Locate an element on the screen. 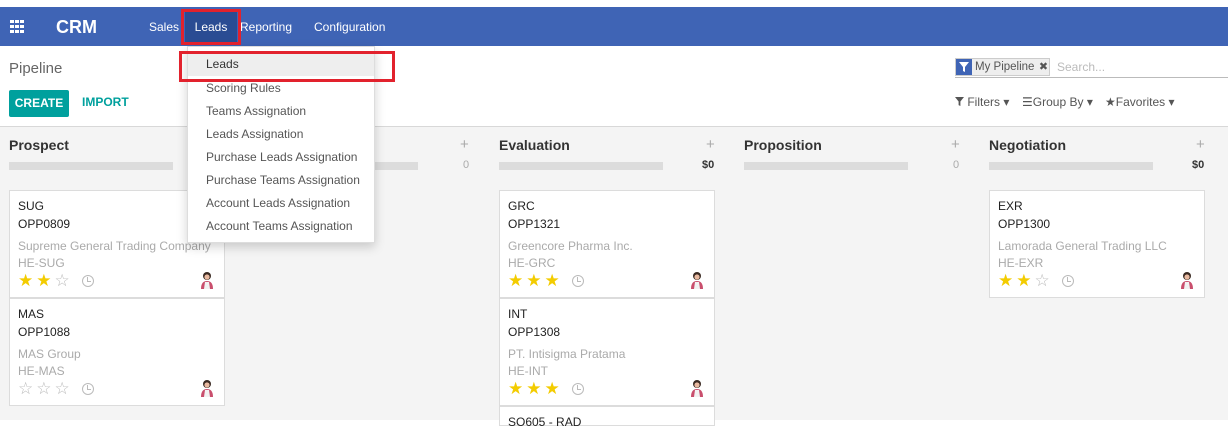 The image size is (1228, 429). highlight-box-leads-item is located at coordinates (287, 66).